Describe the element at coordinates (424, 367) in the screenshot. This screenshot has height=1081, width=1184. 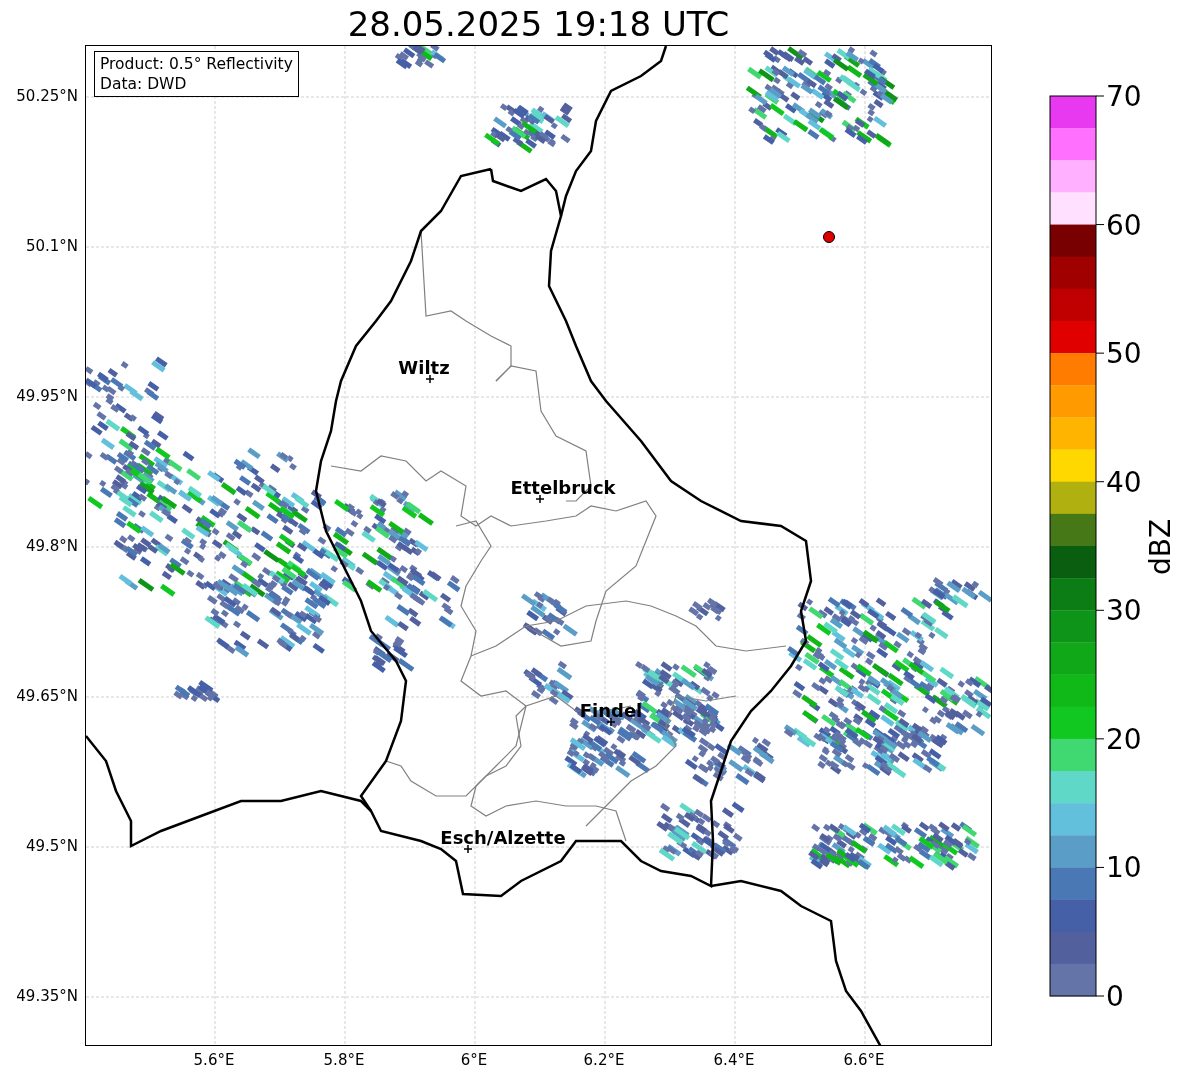
I see `city-label: Wiltz` at that location.